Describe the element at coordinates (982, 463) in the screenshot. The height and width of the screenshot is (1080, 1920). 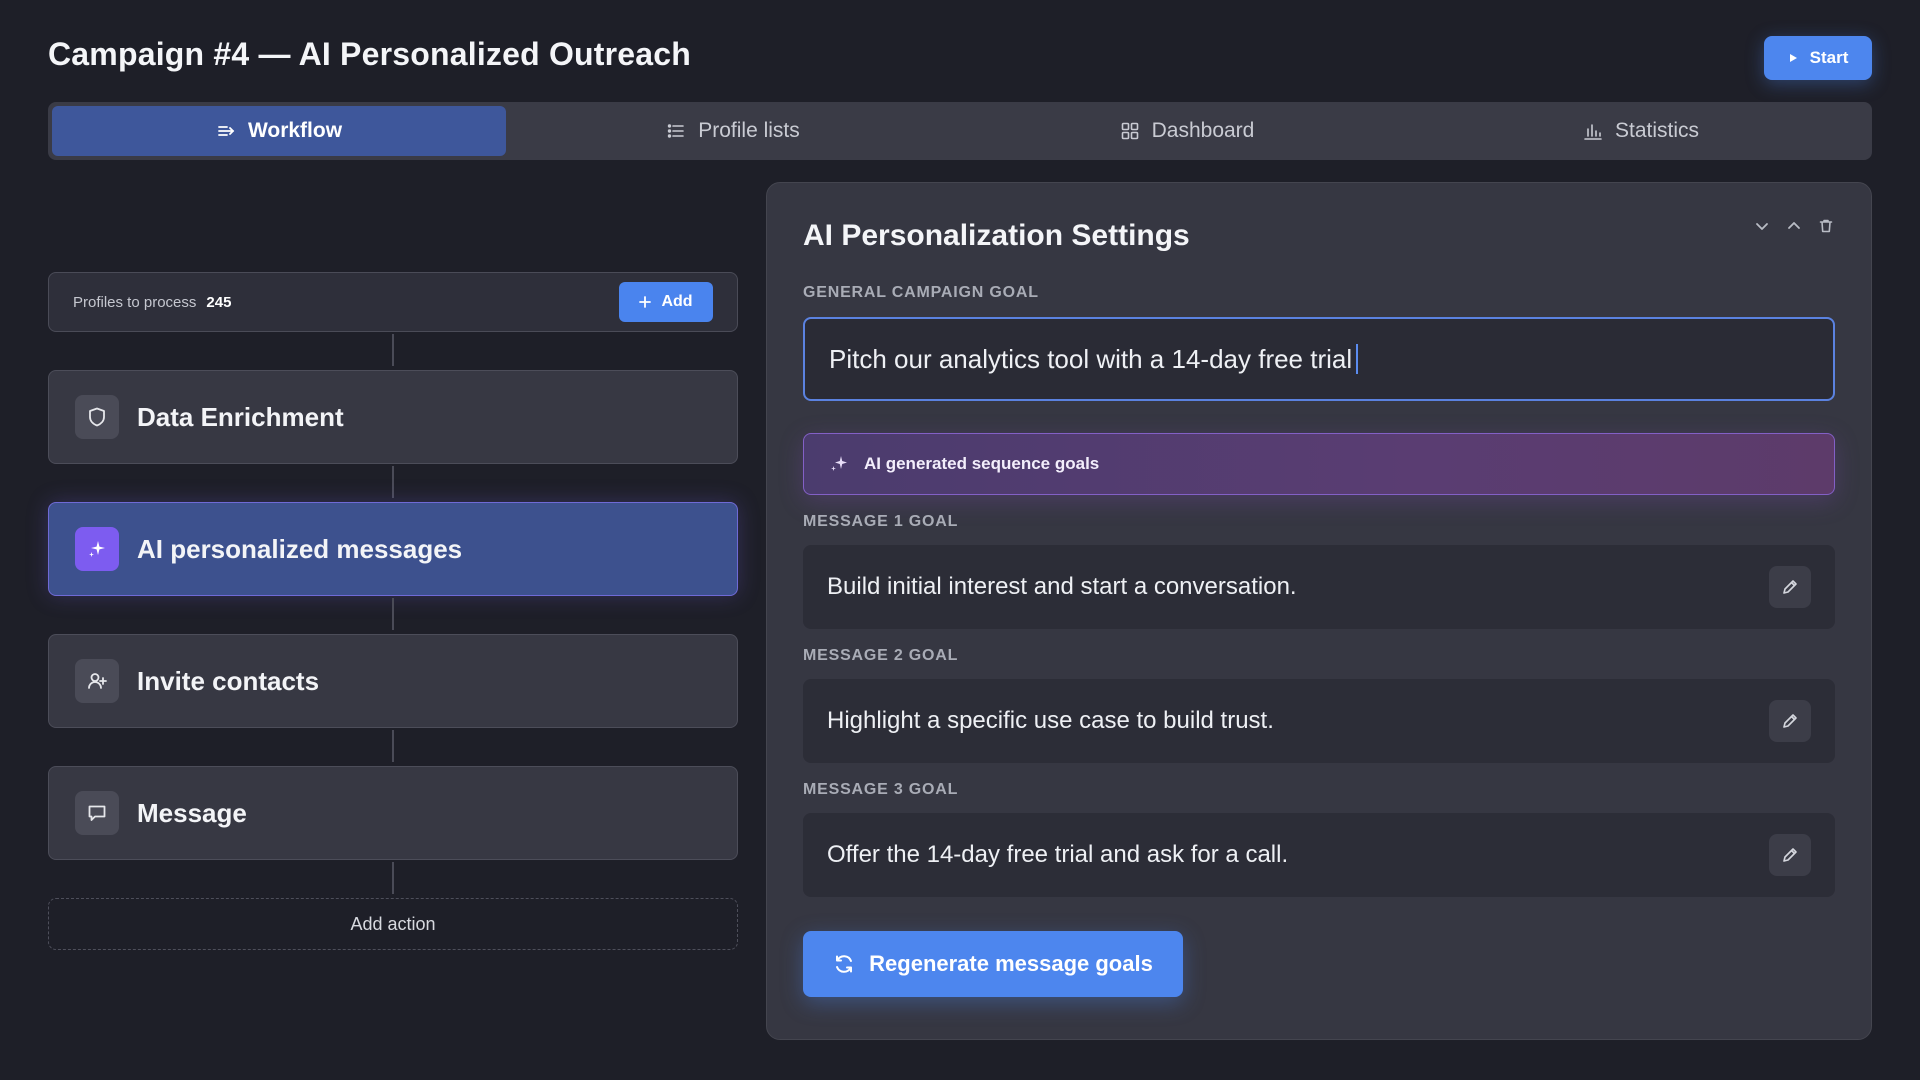
I see `ai-banner-text: AI generated sequence goals` at that location.